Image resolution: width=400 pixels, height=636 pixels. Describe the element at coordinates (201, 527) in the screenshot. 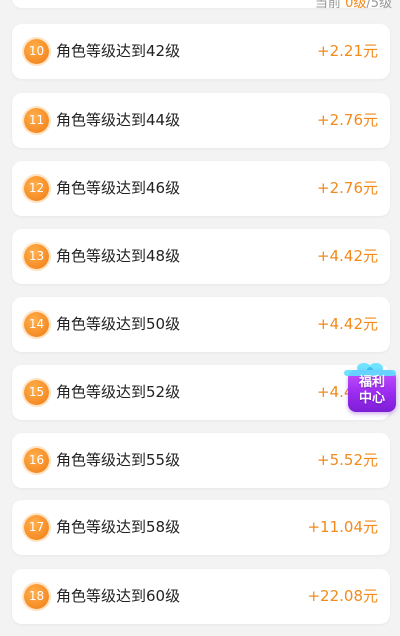

I see `task-row: 17 角色等级达到58级 +11.04元` at that location.